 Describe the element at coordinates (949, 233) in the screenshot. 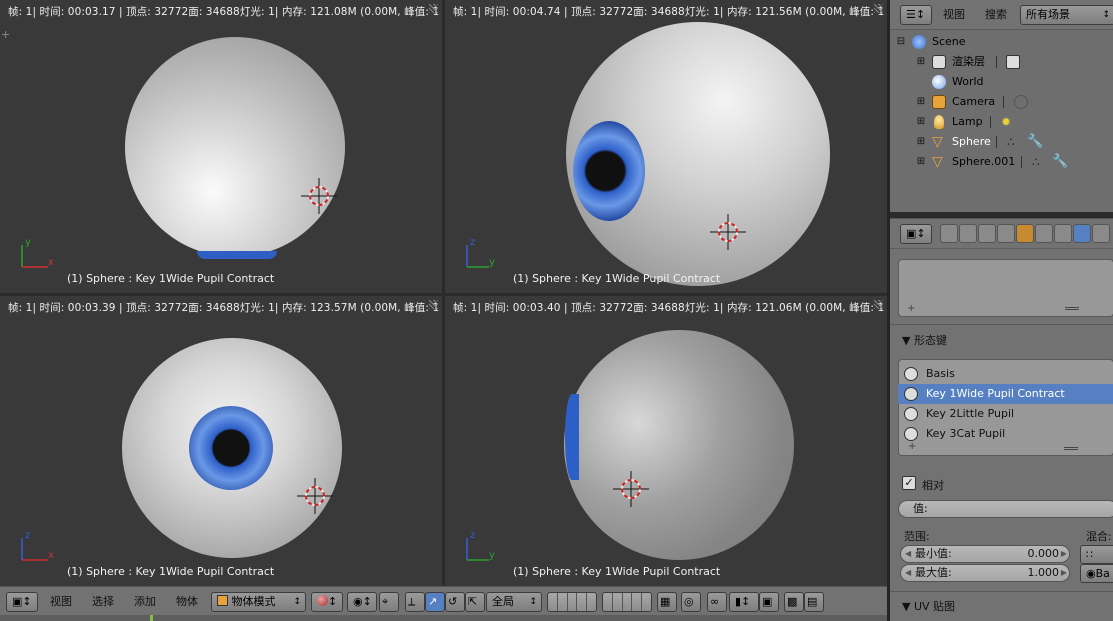

I see `tab-render-icon` at that location.